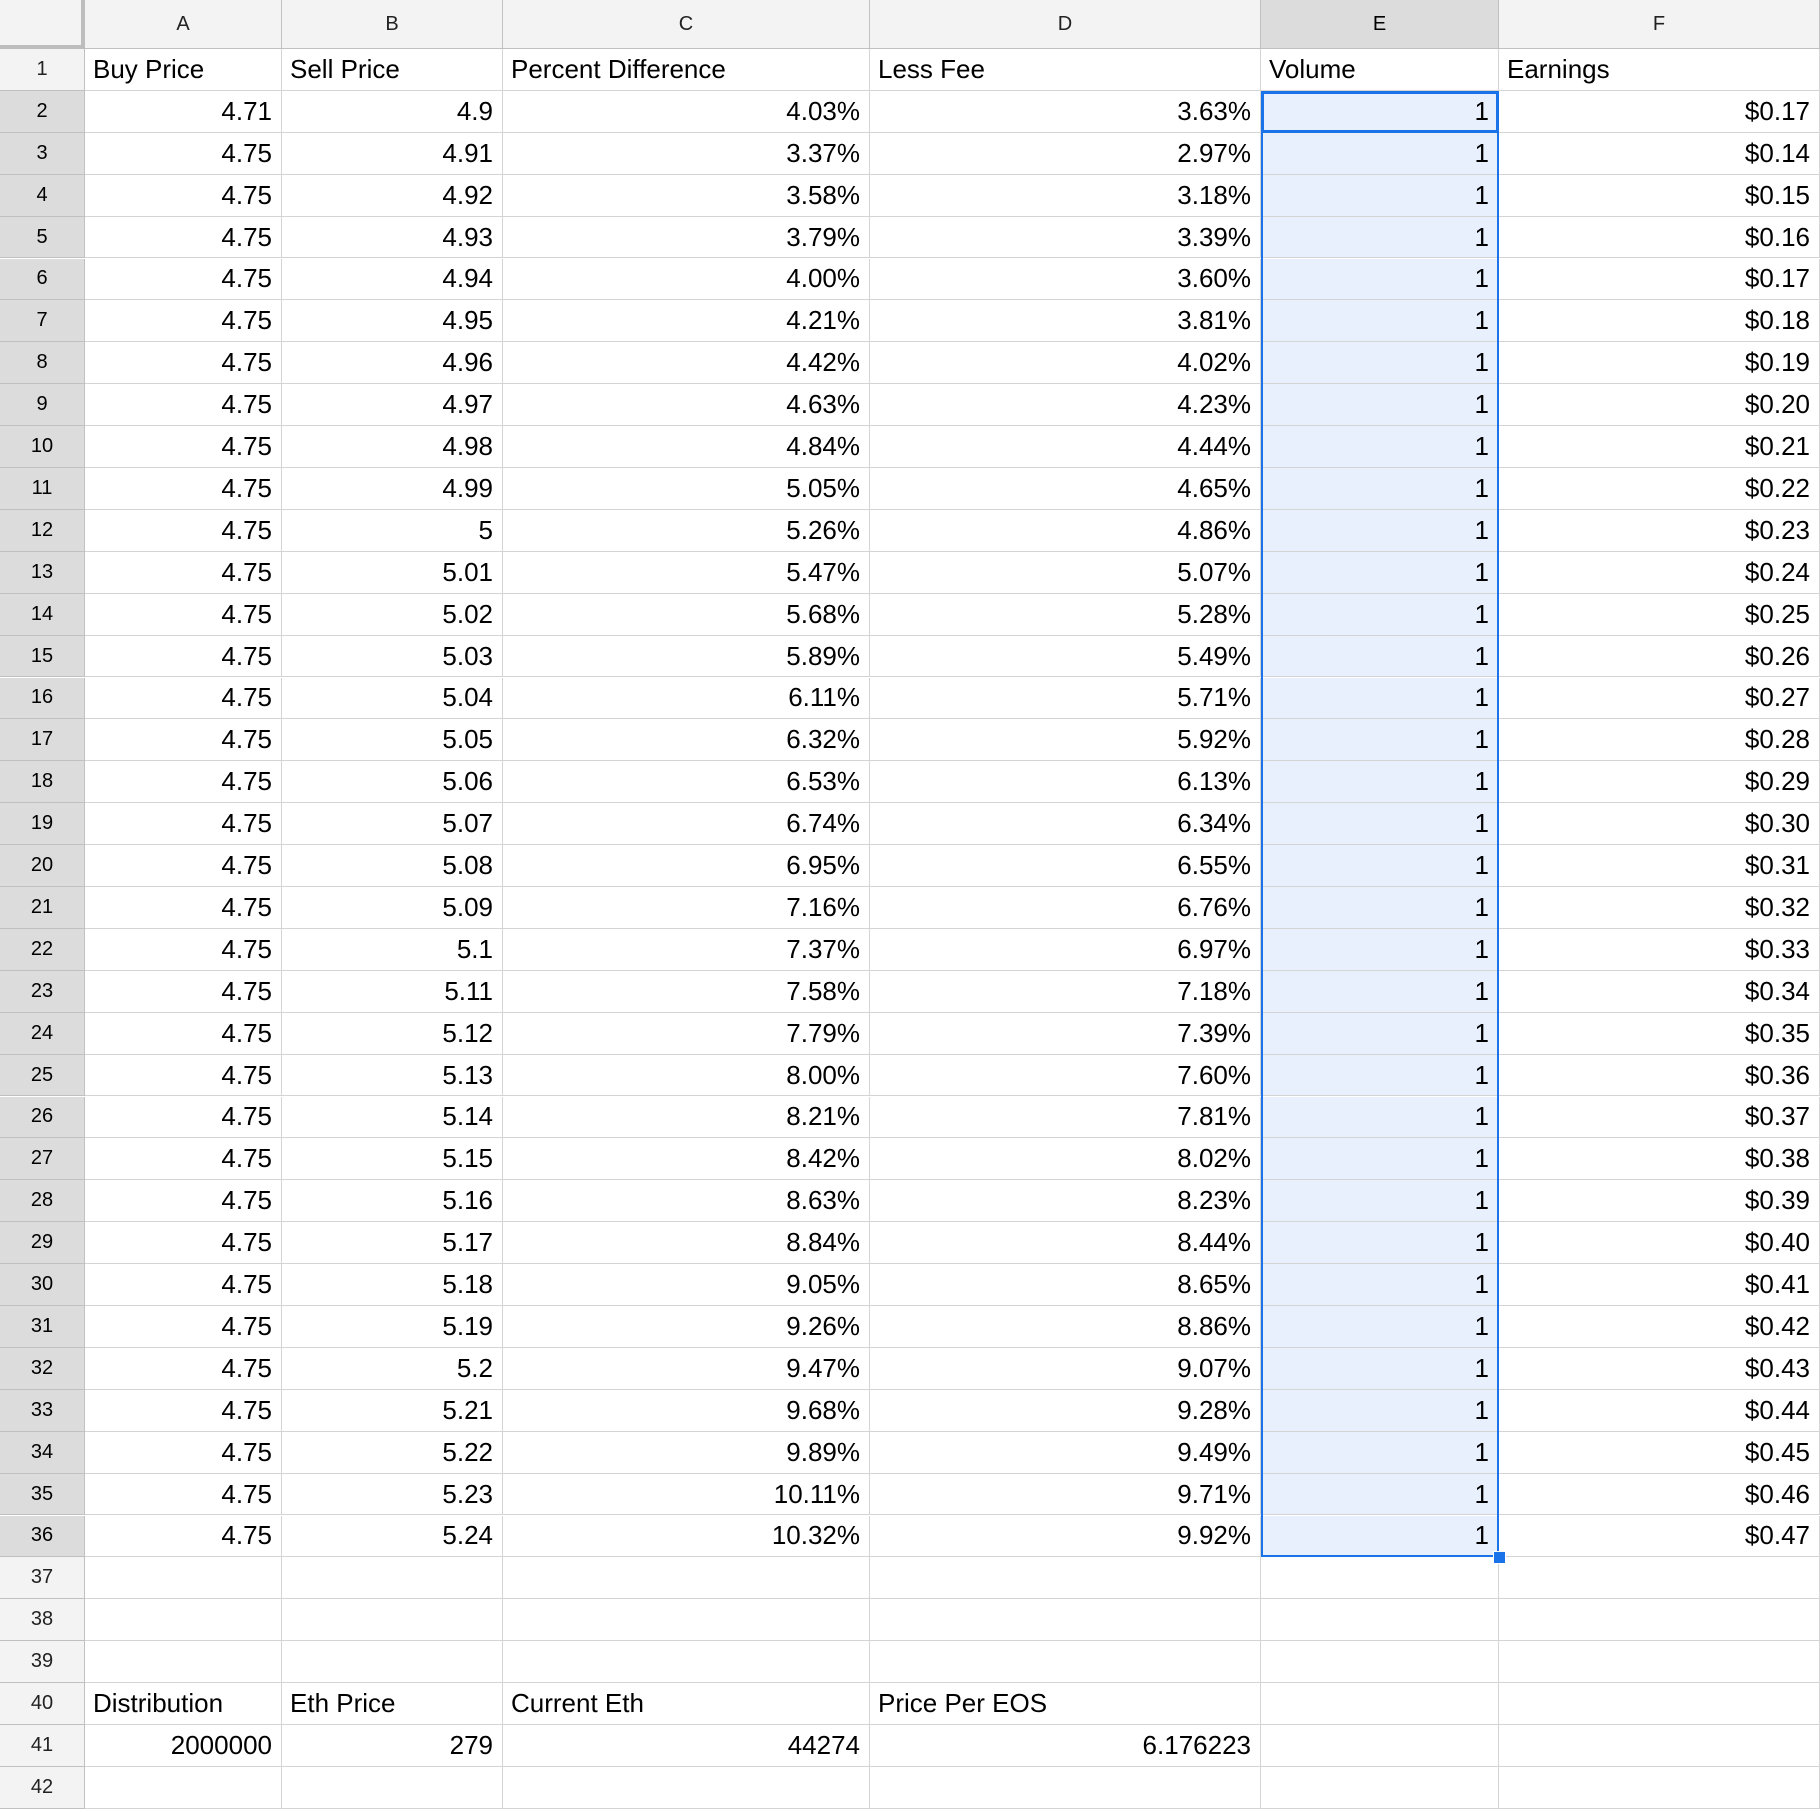  Describe the element at coordinates (1659, 1075) in the screenshot. I see `cell-f25: $0.36` at that location.